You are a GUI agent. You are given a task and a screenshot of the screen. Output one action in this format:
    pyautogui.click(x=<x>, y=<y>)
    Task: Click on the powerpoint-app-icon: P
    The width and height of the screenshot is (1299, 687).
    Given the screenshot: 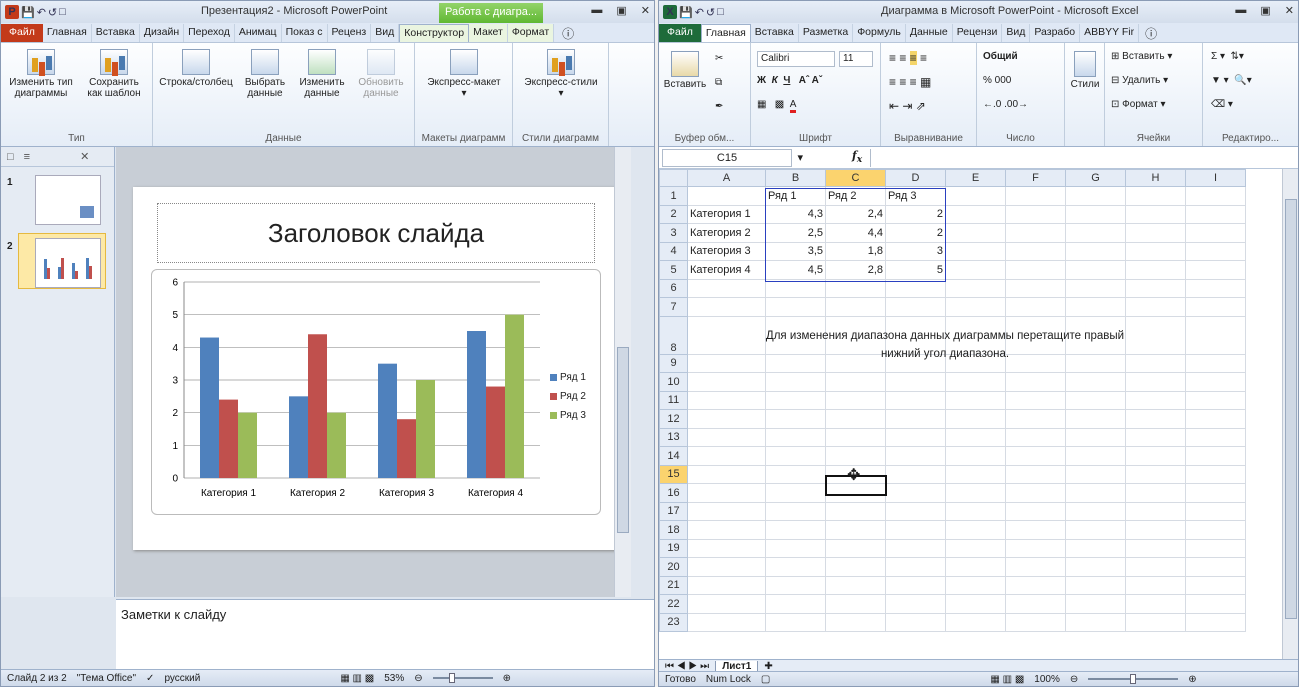 What is the action you would take?
    pyautogui.click(x=12, y=12)
    